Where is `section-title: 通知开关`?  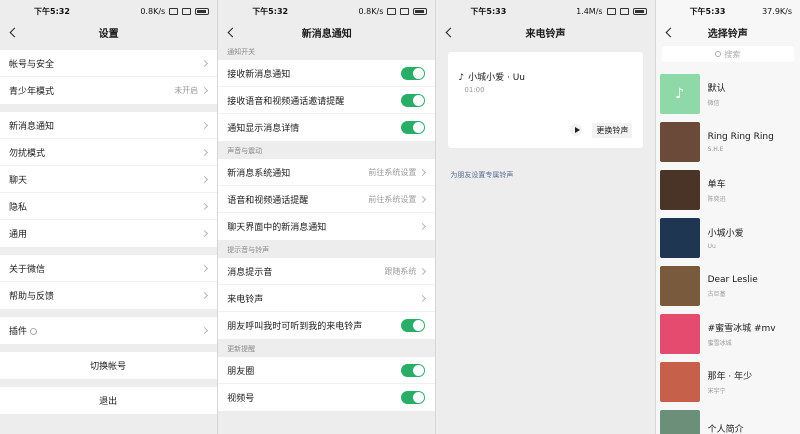
section-title: 通知开关 is located at coordinates (241, 52).